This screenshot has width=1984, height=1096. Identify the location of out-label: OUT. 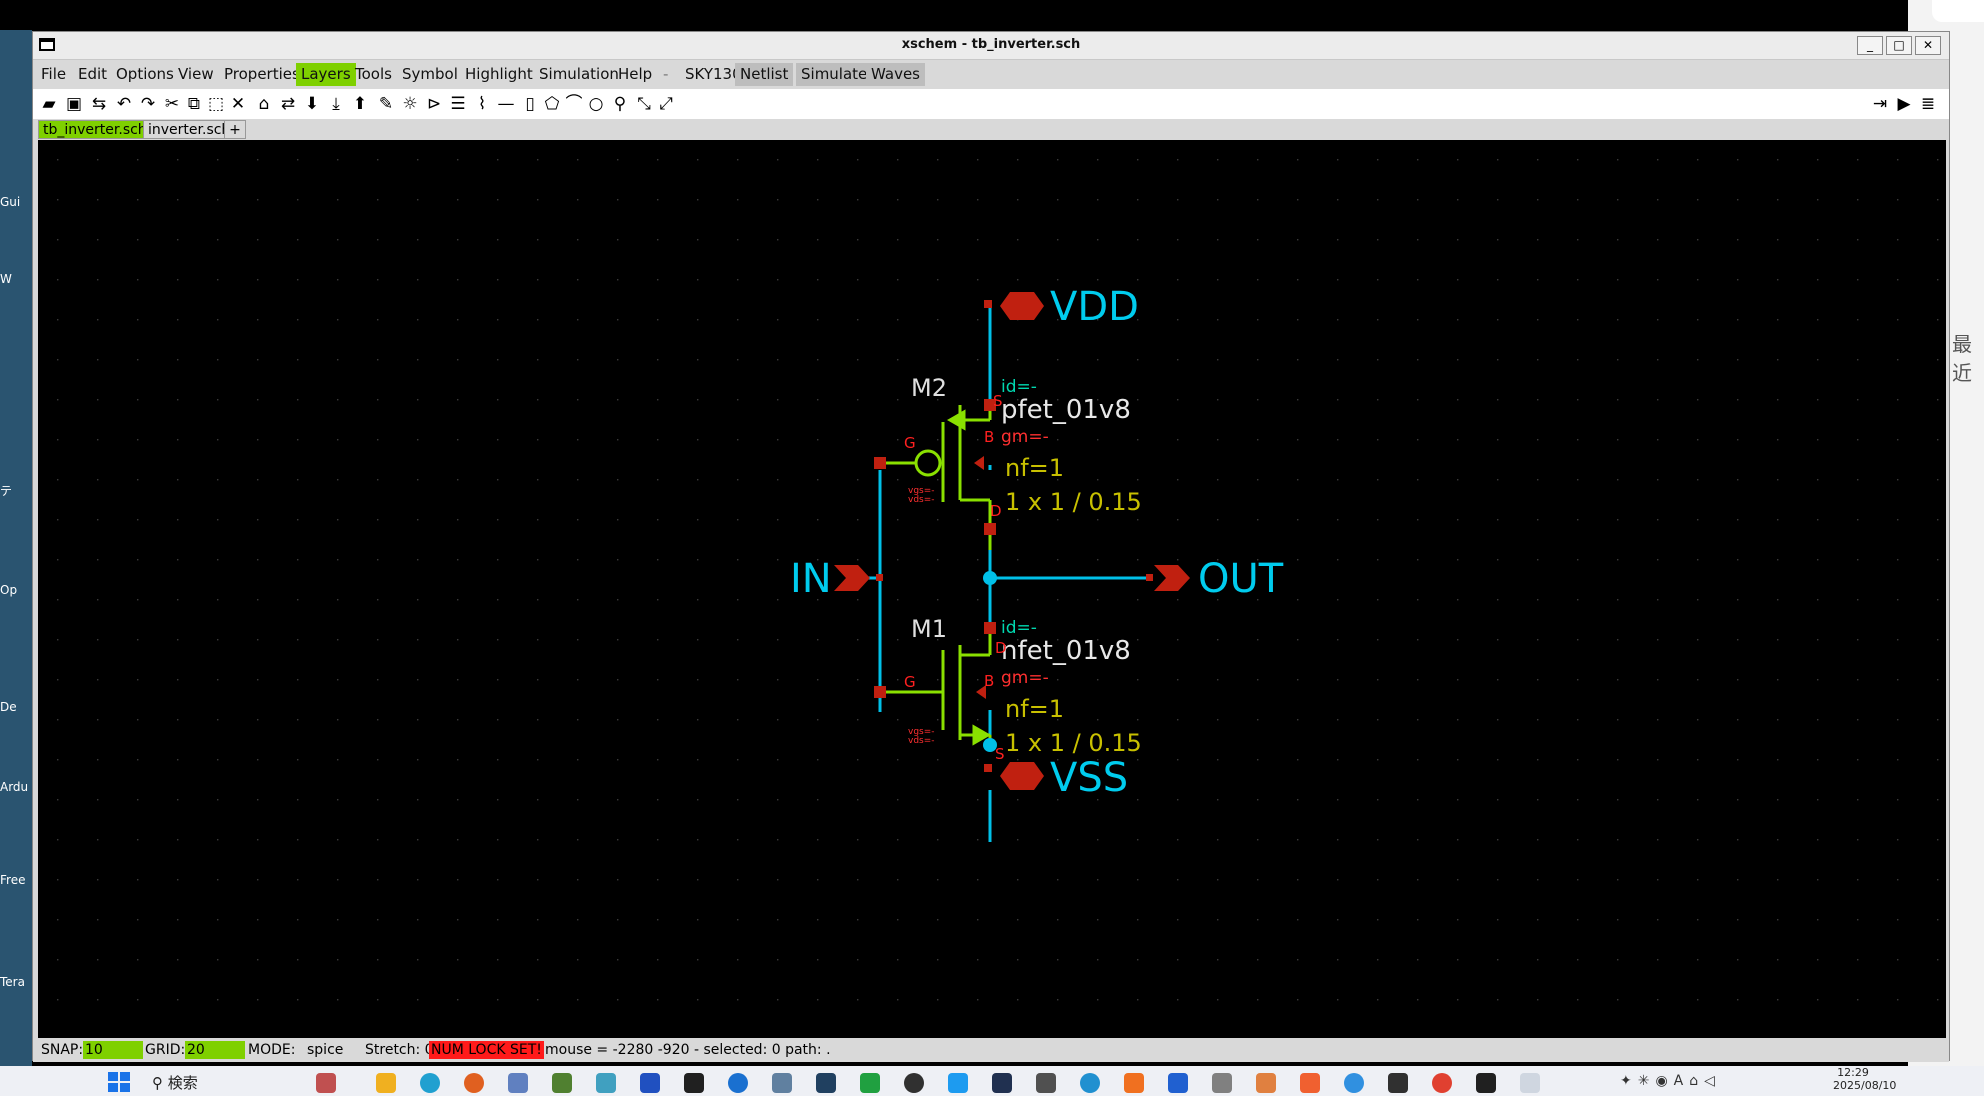
(1241, 579).